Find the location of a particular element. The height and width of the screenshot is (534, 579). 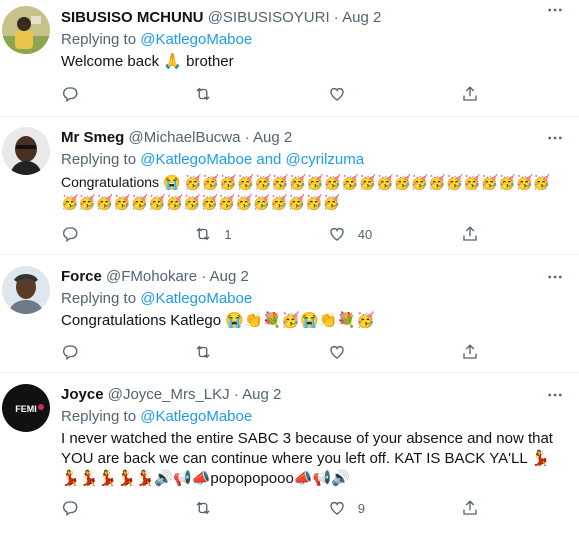

display-name: SIBUSISO MCHUNU is located at coordinates (132, 17).